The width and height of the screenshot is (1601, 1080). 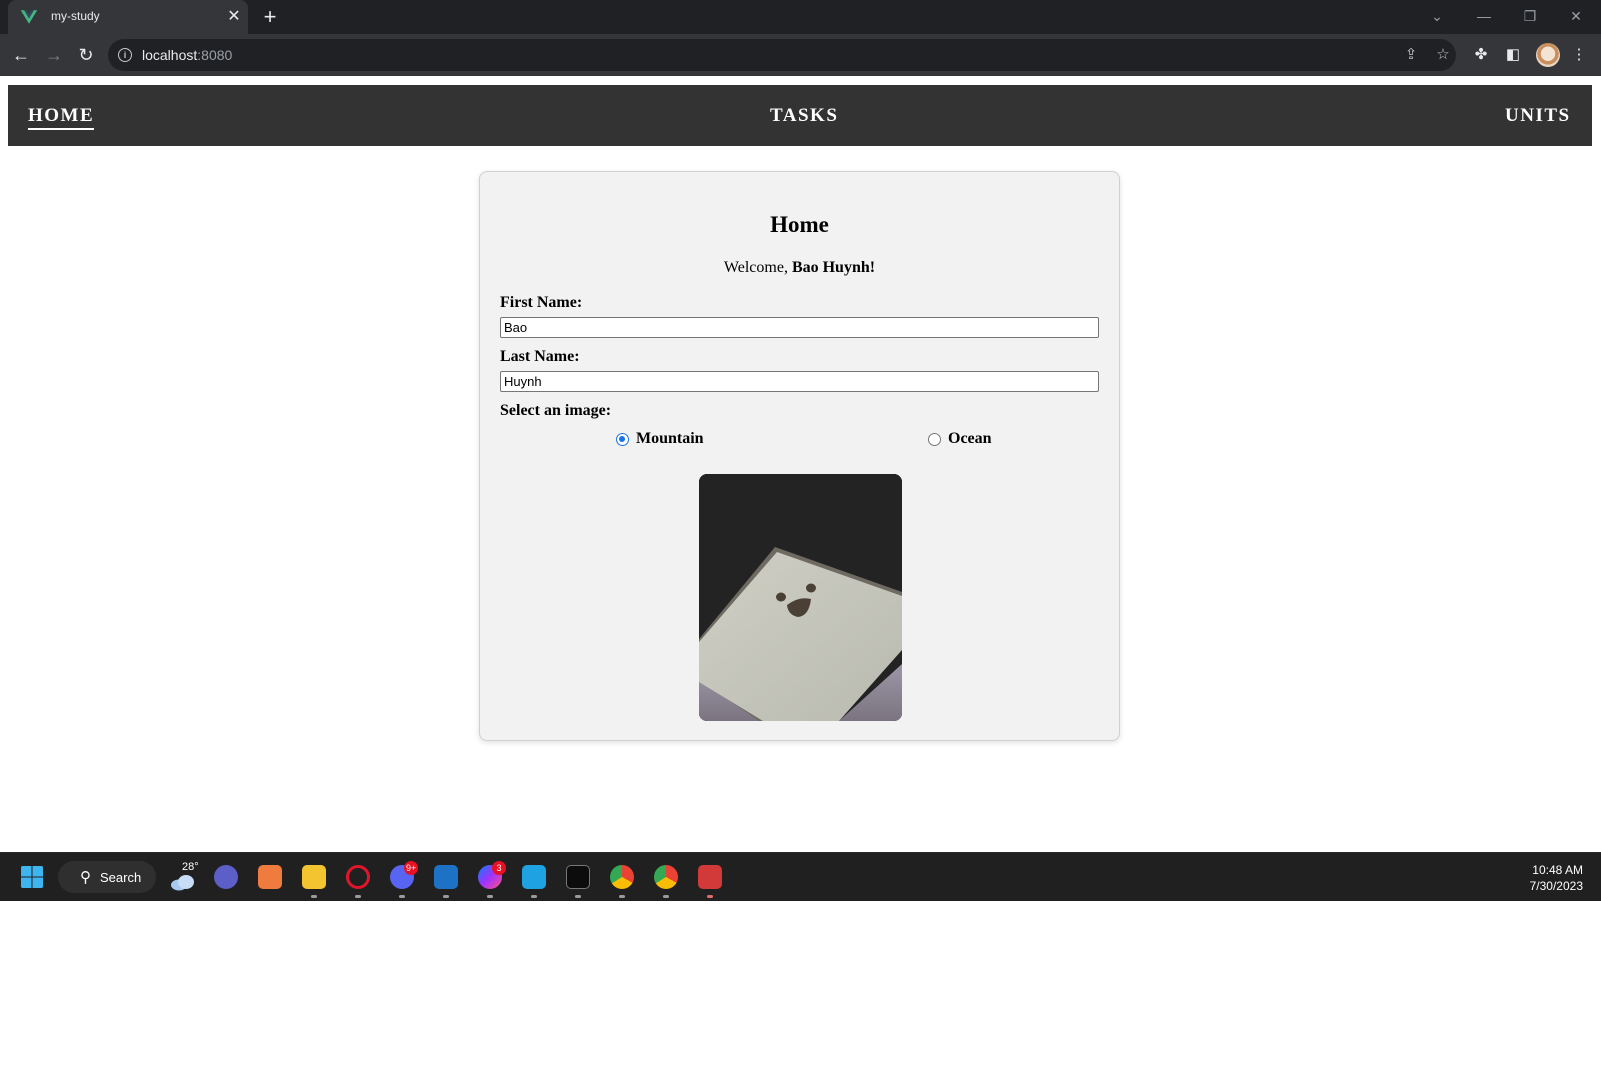 What do you see at coordinates (29, 17) in the screenshot?
I see `vue-logo-icon` at bounding box center [29, 17].